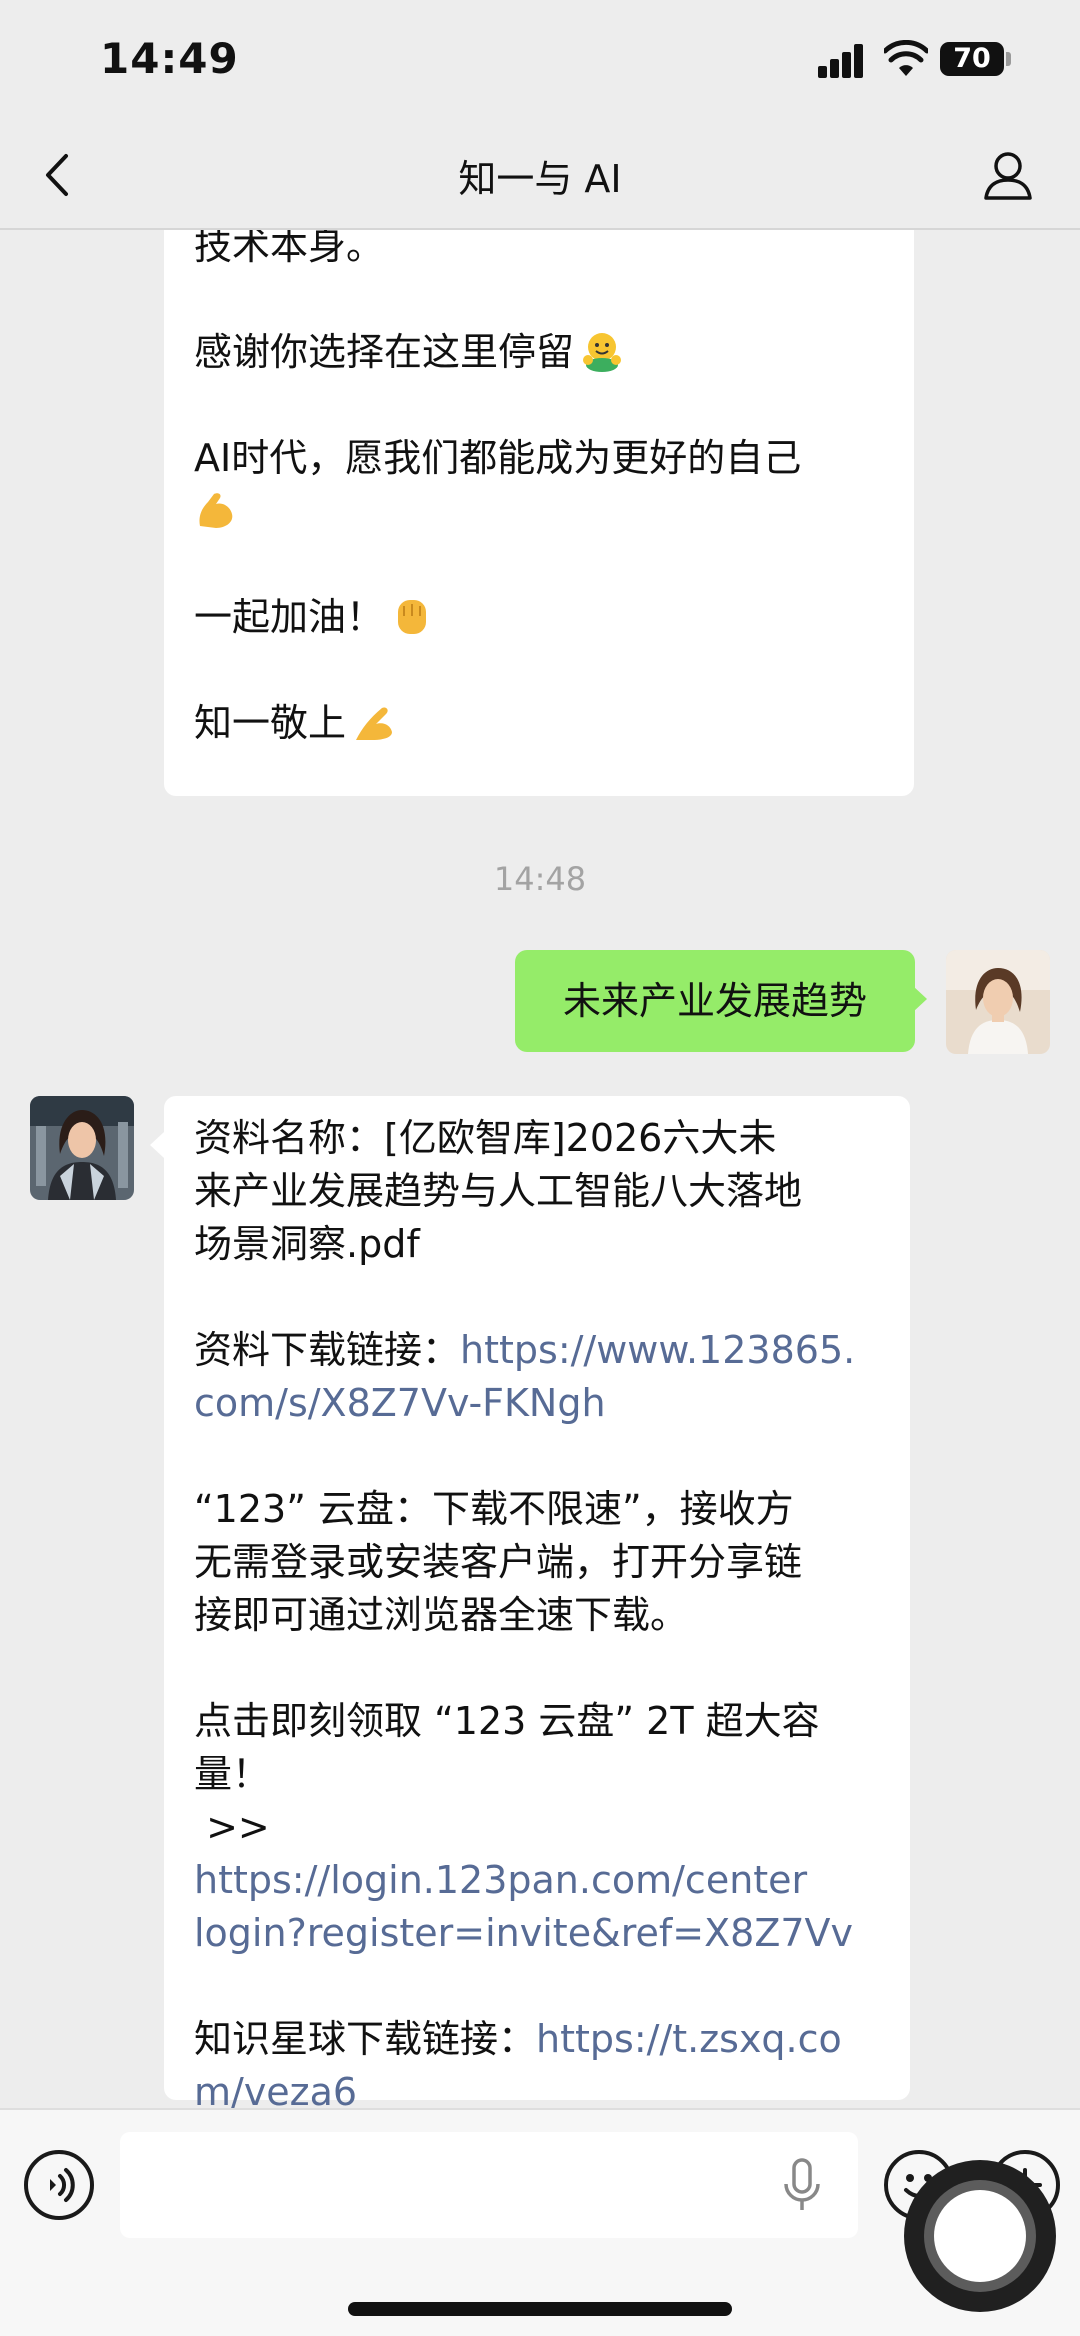  I want to click on flexed-biceps-icon, so click(216, 510).